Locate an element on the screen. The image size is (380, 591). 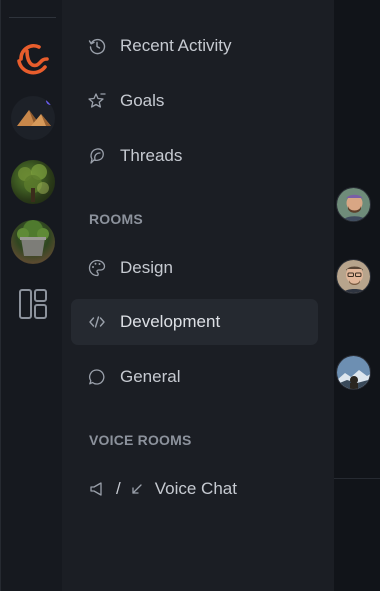
voice-room-label: Voice Chat is located at coordinates (195, 488).